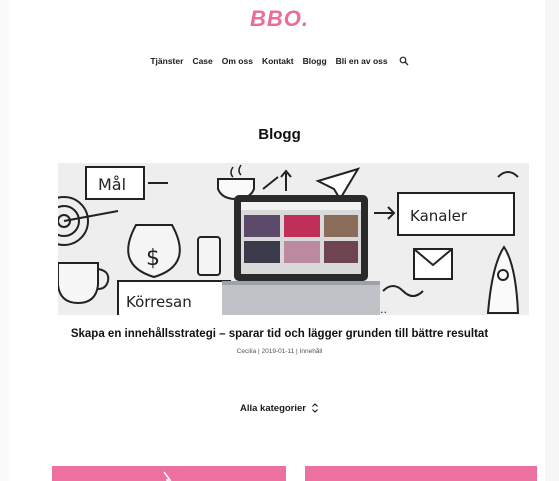 Image resolution: width=559 pixels, height=481 pixels. I want to click on nav-item-bli-en-av-oss: Bli en av oss, so click(362, 61).